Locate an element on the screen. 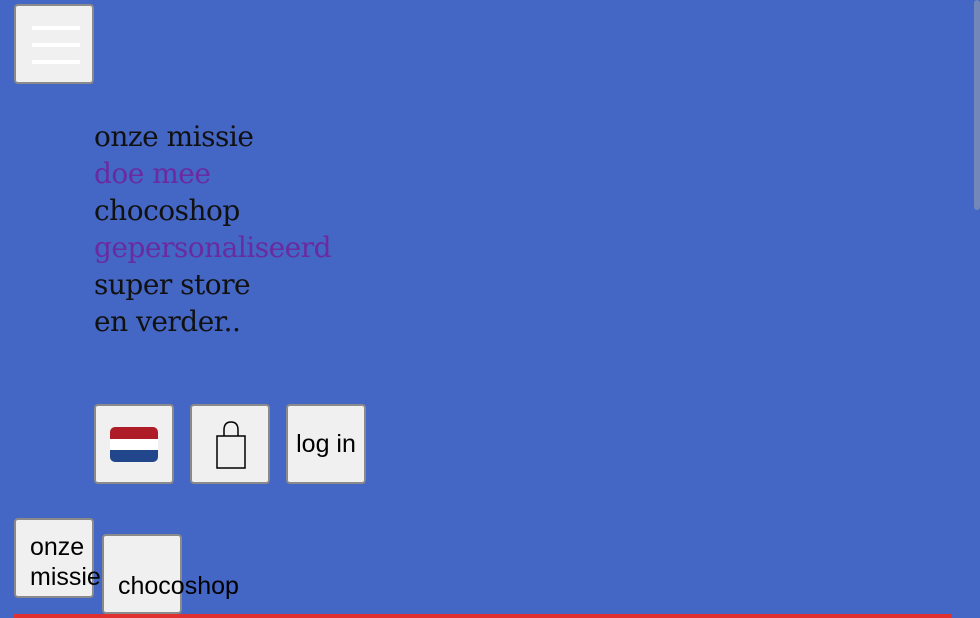 The image size is (980, 618). chocoshop-button: chocoshop is located at coordinates (170, 574).